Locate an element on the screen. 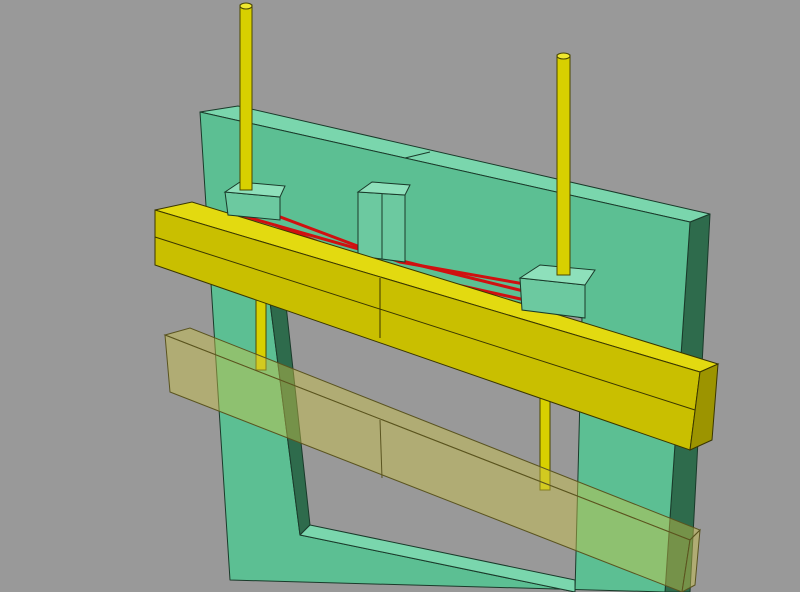 This screenshot has width=800, height=592. right-rod-upper is located at coordinates (563, 165).